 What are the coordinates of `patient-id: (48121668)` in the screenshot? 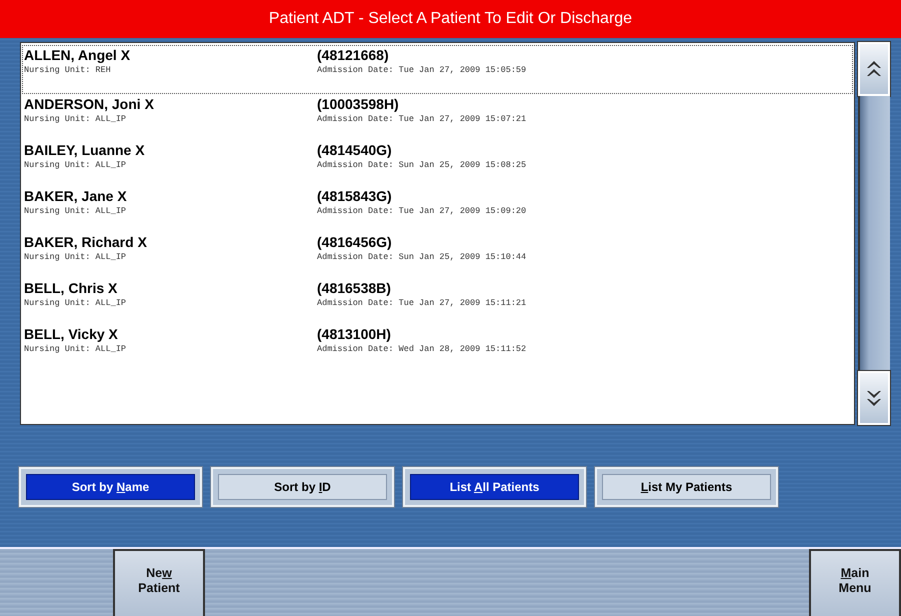 It's located at (353, 55).